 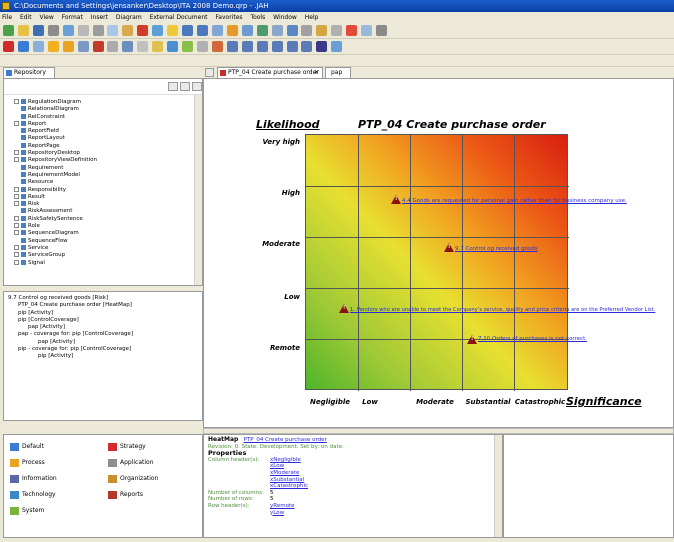 What do you see at coordinates (108, 248) in the screenshot?
I see `tree-item: Service` at bounding box center [108, 248].